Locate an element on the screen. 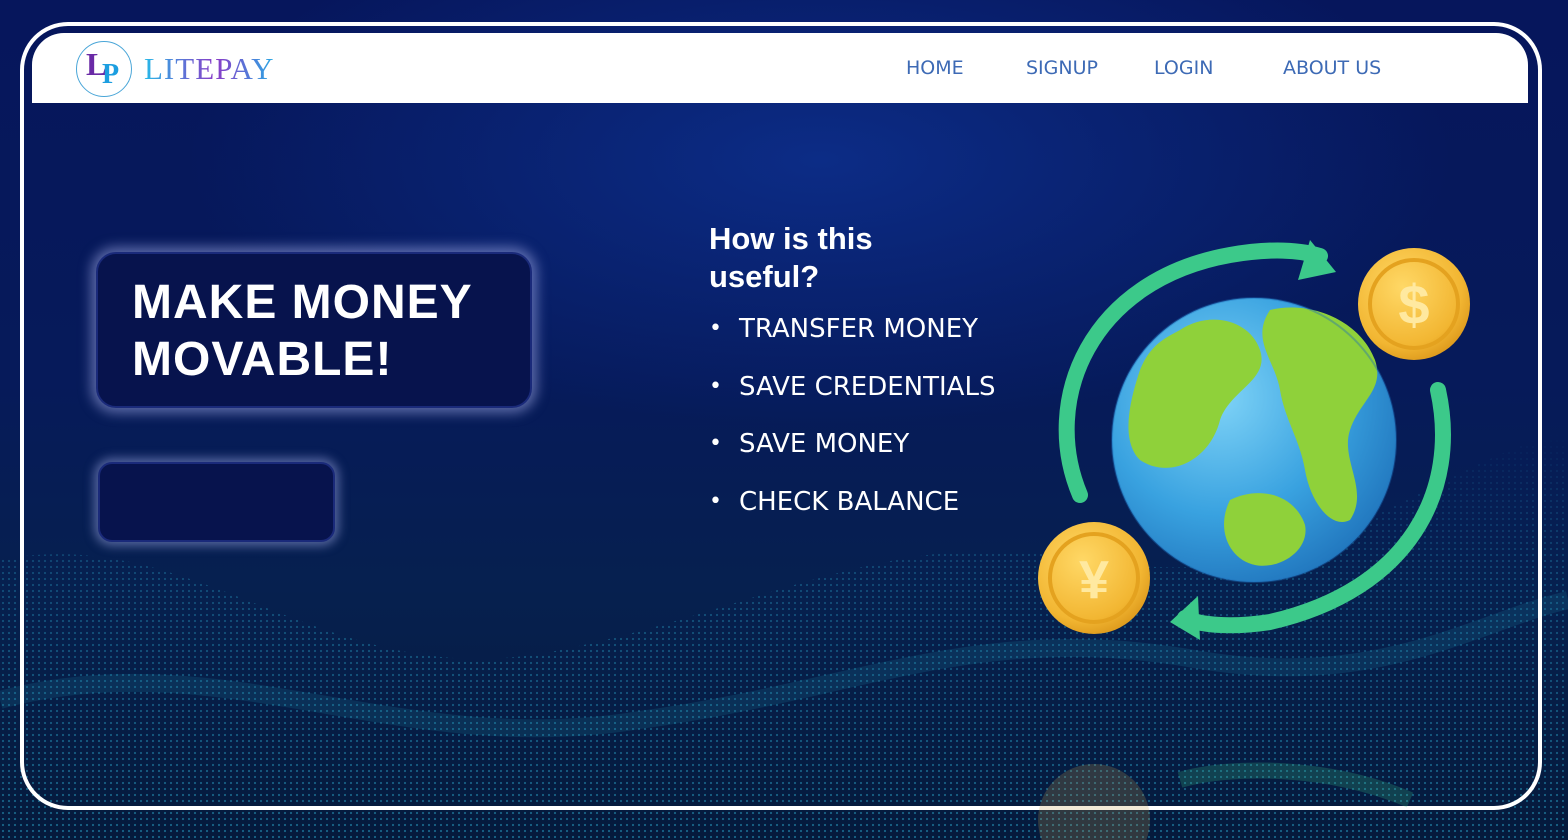  feature-label: CHECK BALANCE is located at coordinates (849, 501).